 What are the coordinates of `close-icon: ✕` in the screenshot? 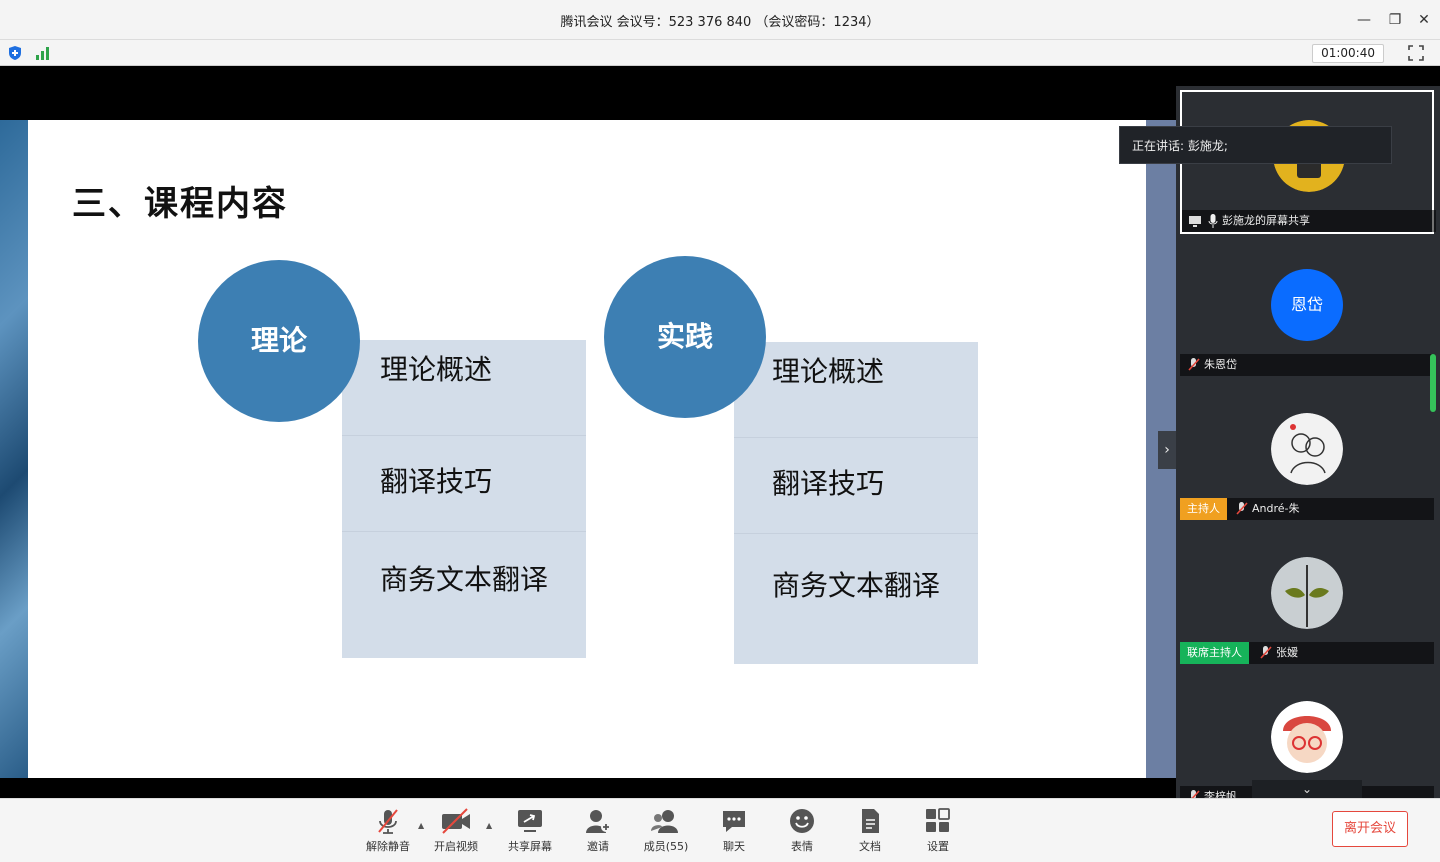 It's located at (1424, 20).